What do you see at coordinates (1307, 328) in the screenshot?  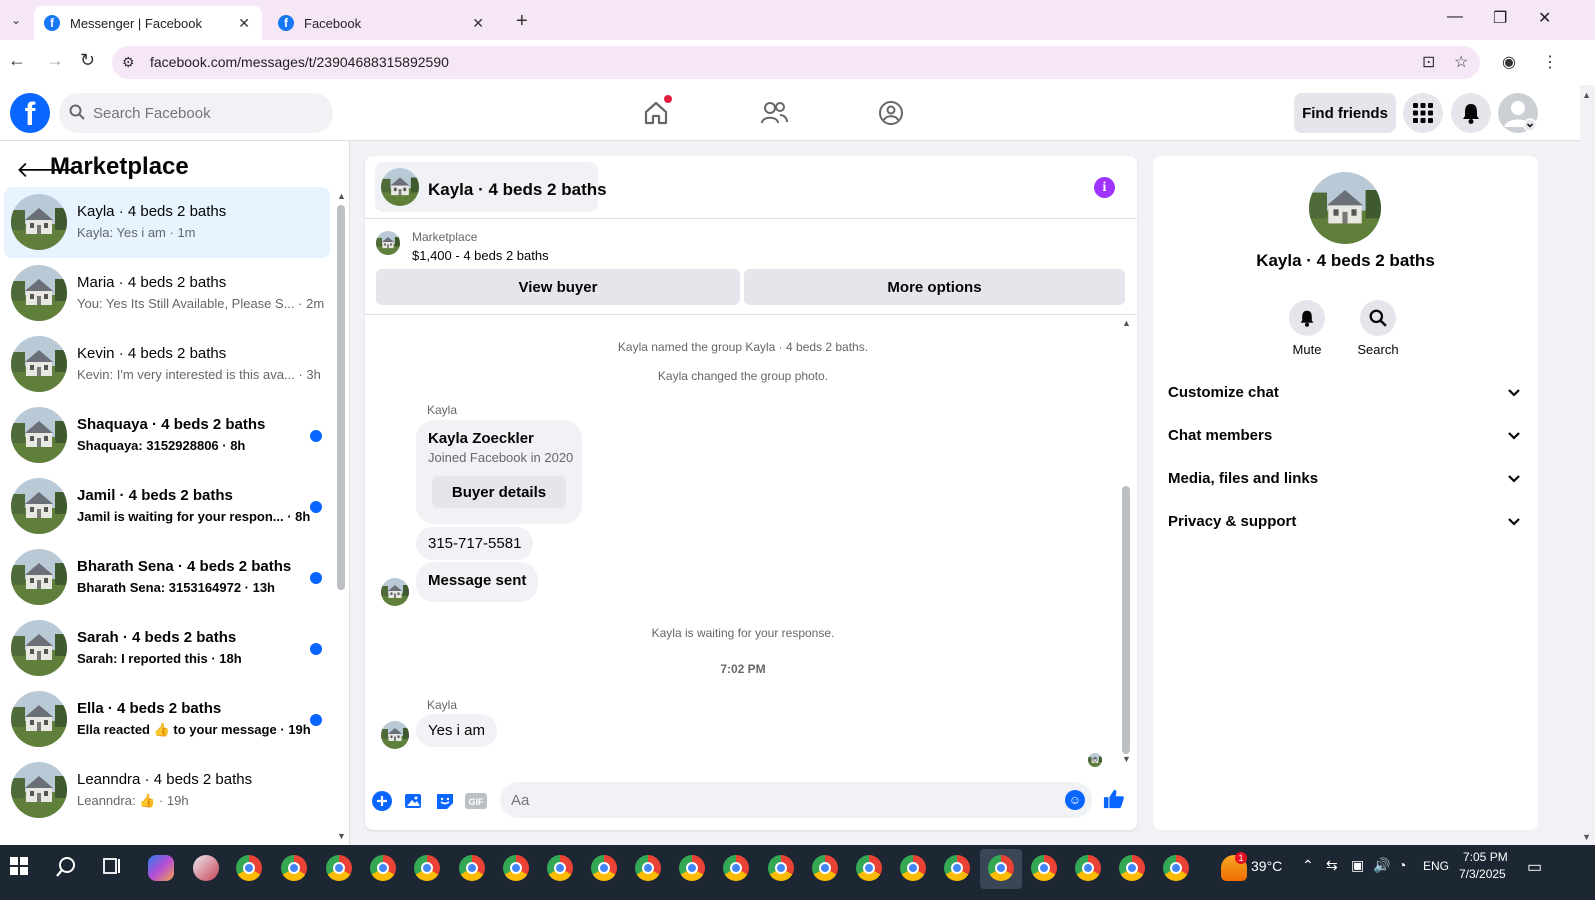 I see `mute-button: Mute` at bounding box center [1307, 328].